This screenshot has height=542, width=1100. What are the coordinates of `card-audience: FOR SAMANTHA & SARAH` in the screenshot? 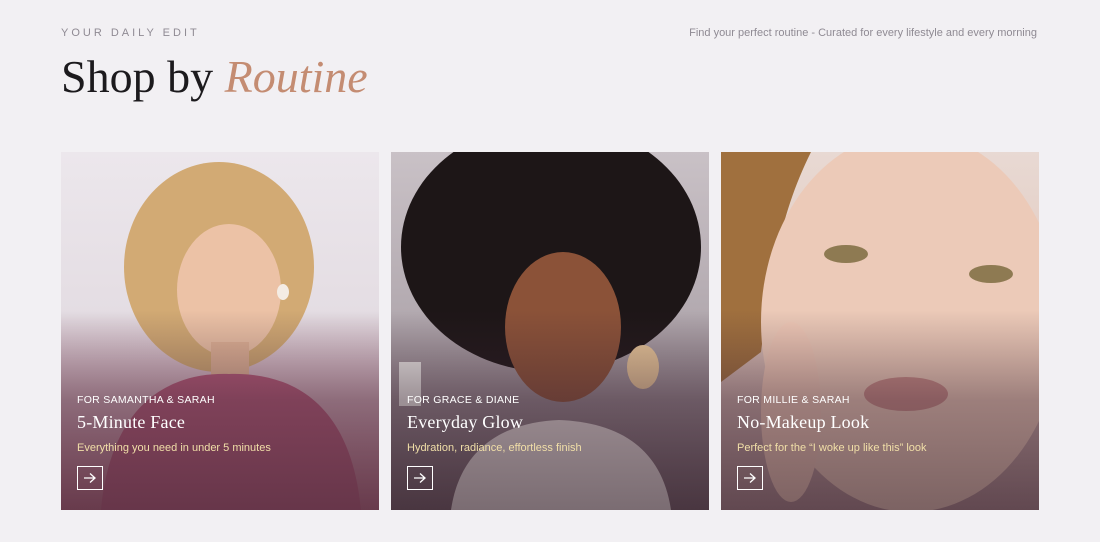 It's located at (146, 400).